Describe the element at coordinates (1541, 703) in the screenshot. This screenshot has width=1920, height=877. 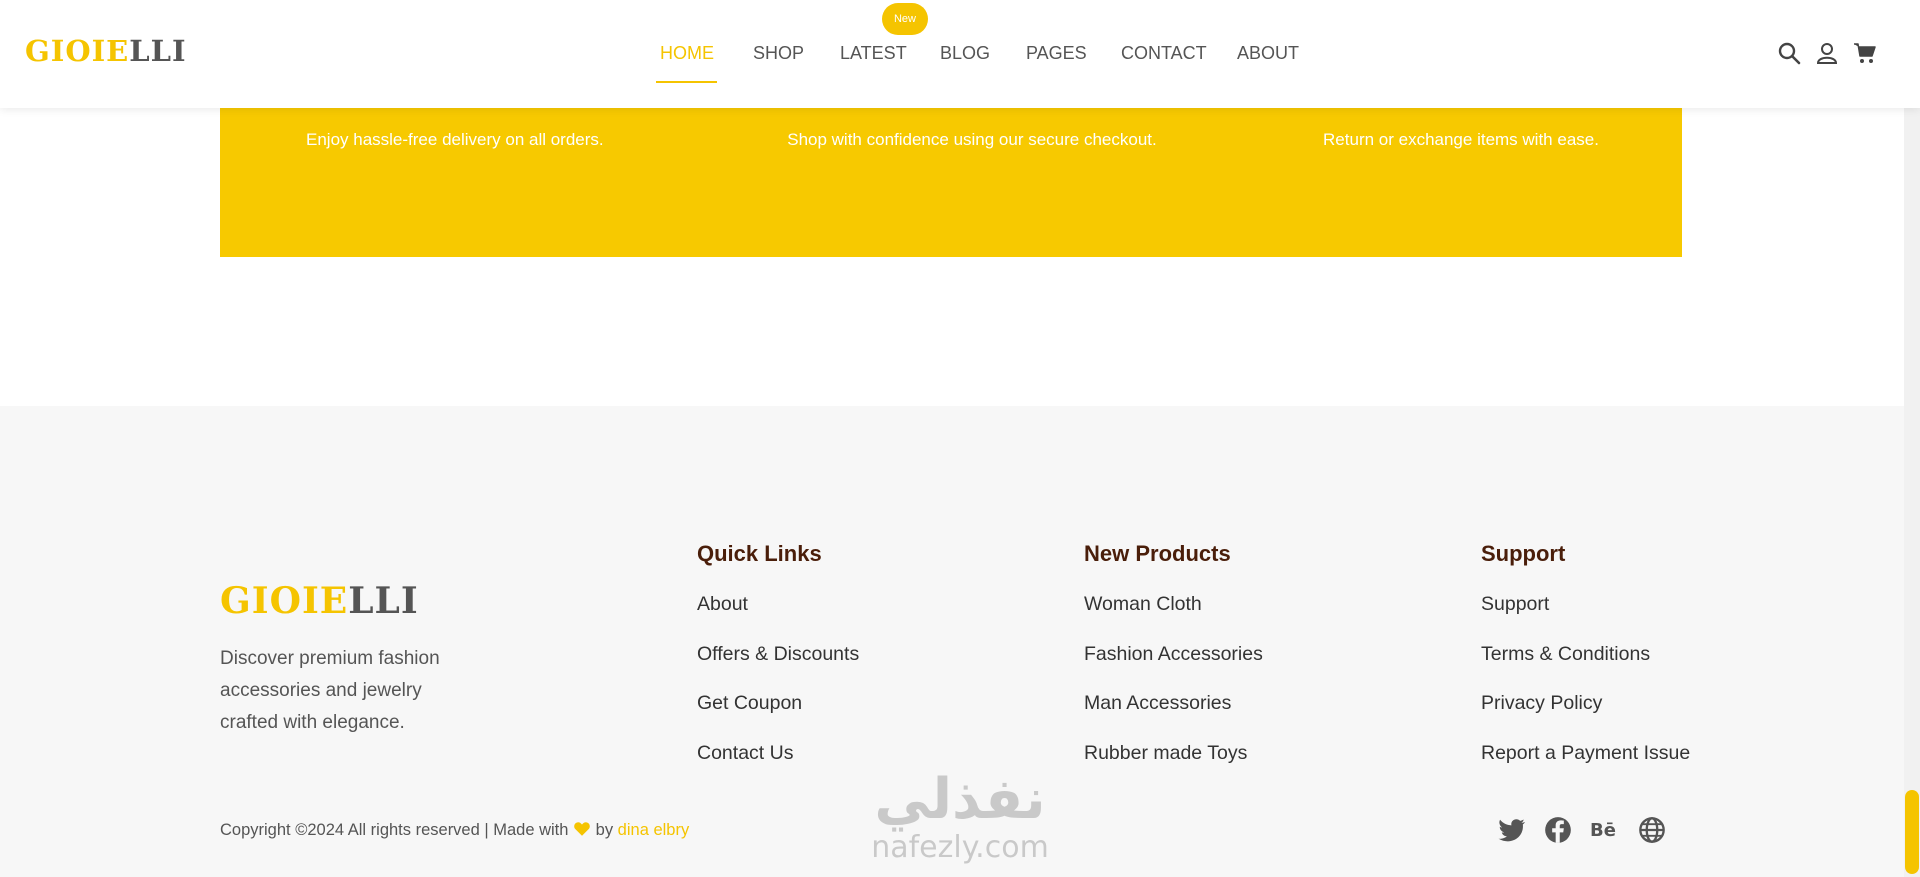
I see `footer-link-privacy: Privacy Policy` at that location.